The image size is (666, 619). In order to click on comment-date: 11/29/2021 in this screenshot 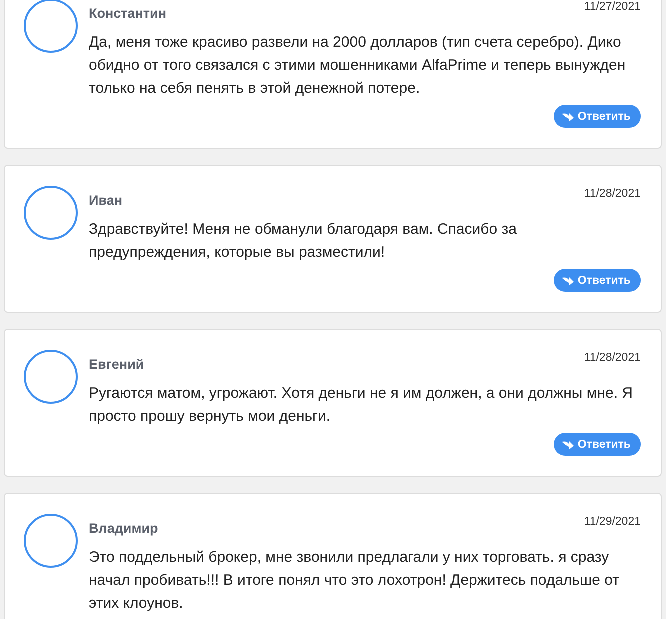, I will do `click(612, 522)`.